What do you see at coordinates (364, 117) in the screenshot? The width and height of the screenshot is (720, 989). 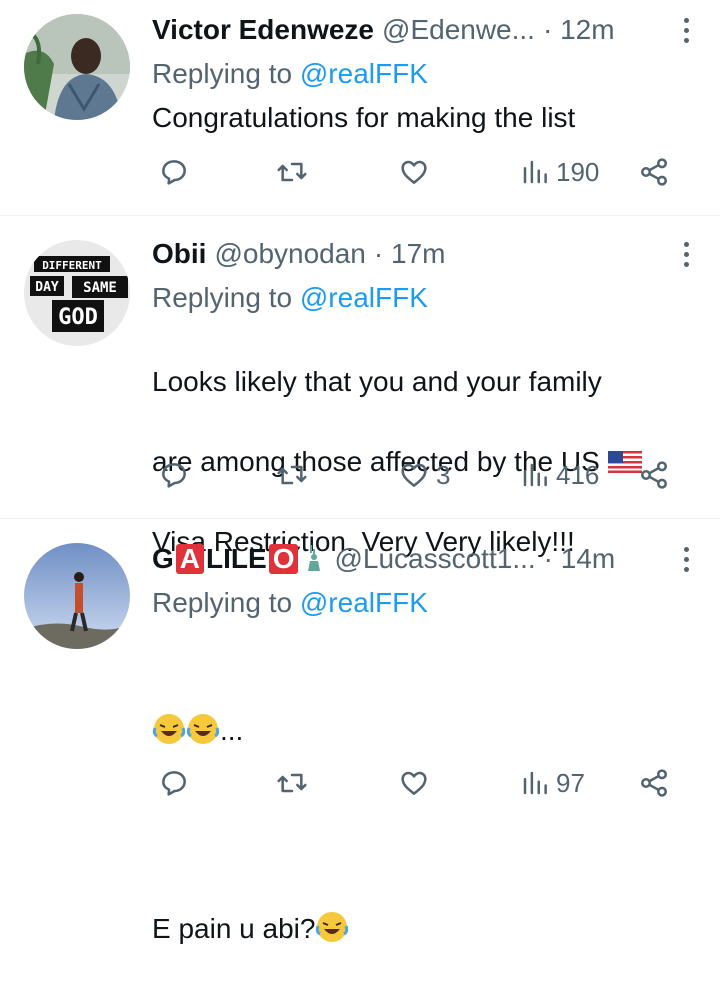 I see `tweet-text: Congratulations for making the list` at bounding box center [364, 117].